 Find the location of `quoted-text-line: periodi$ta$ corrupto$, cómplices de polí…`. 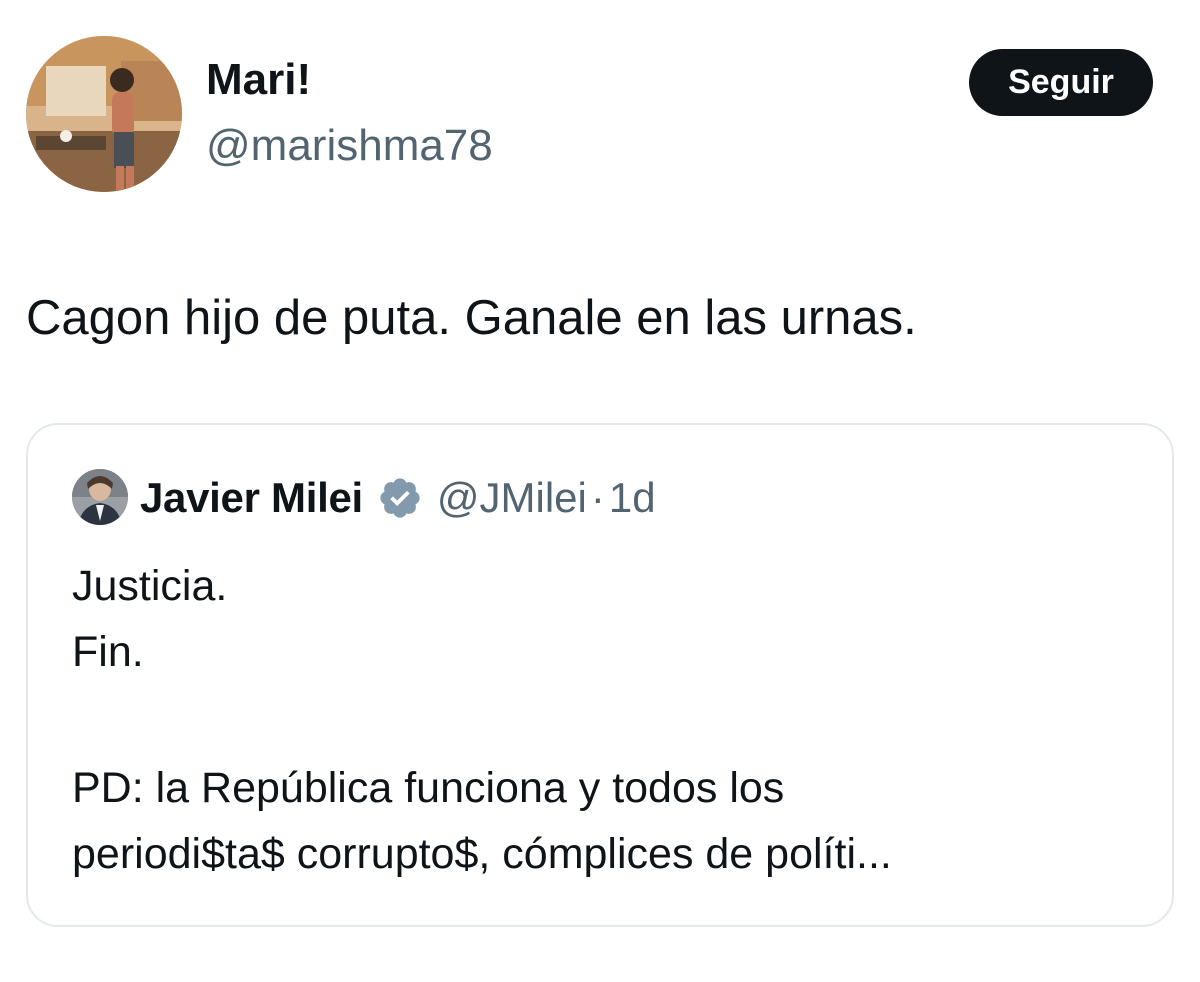

quoted-text-line: periodi$ta$ corrupto$, cómplices de polí… is located at coordinates (482, 854).